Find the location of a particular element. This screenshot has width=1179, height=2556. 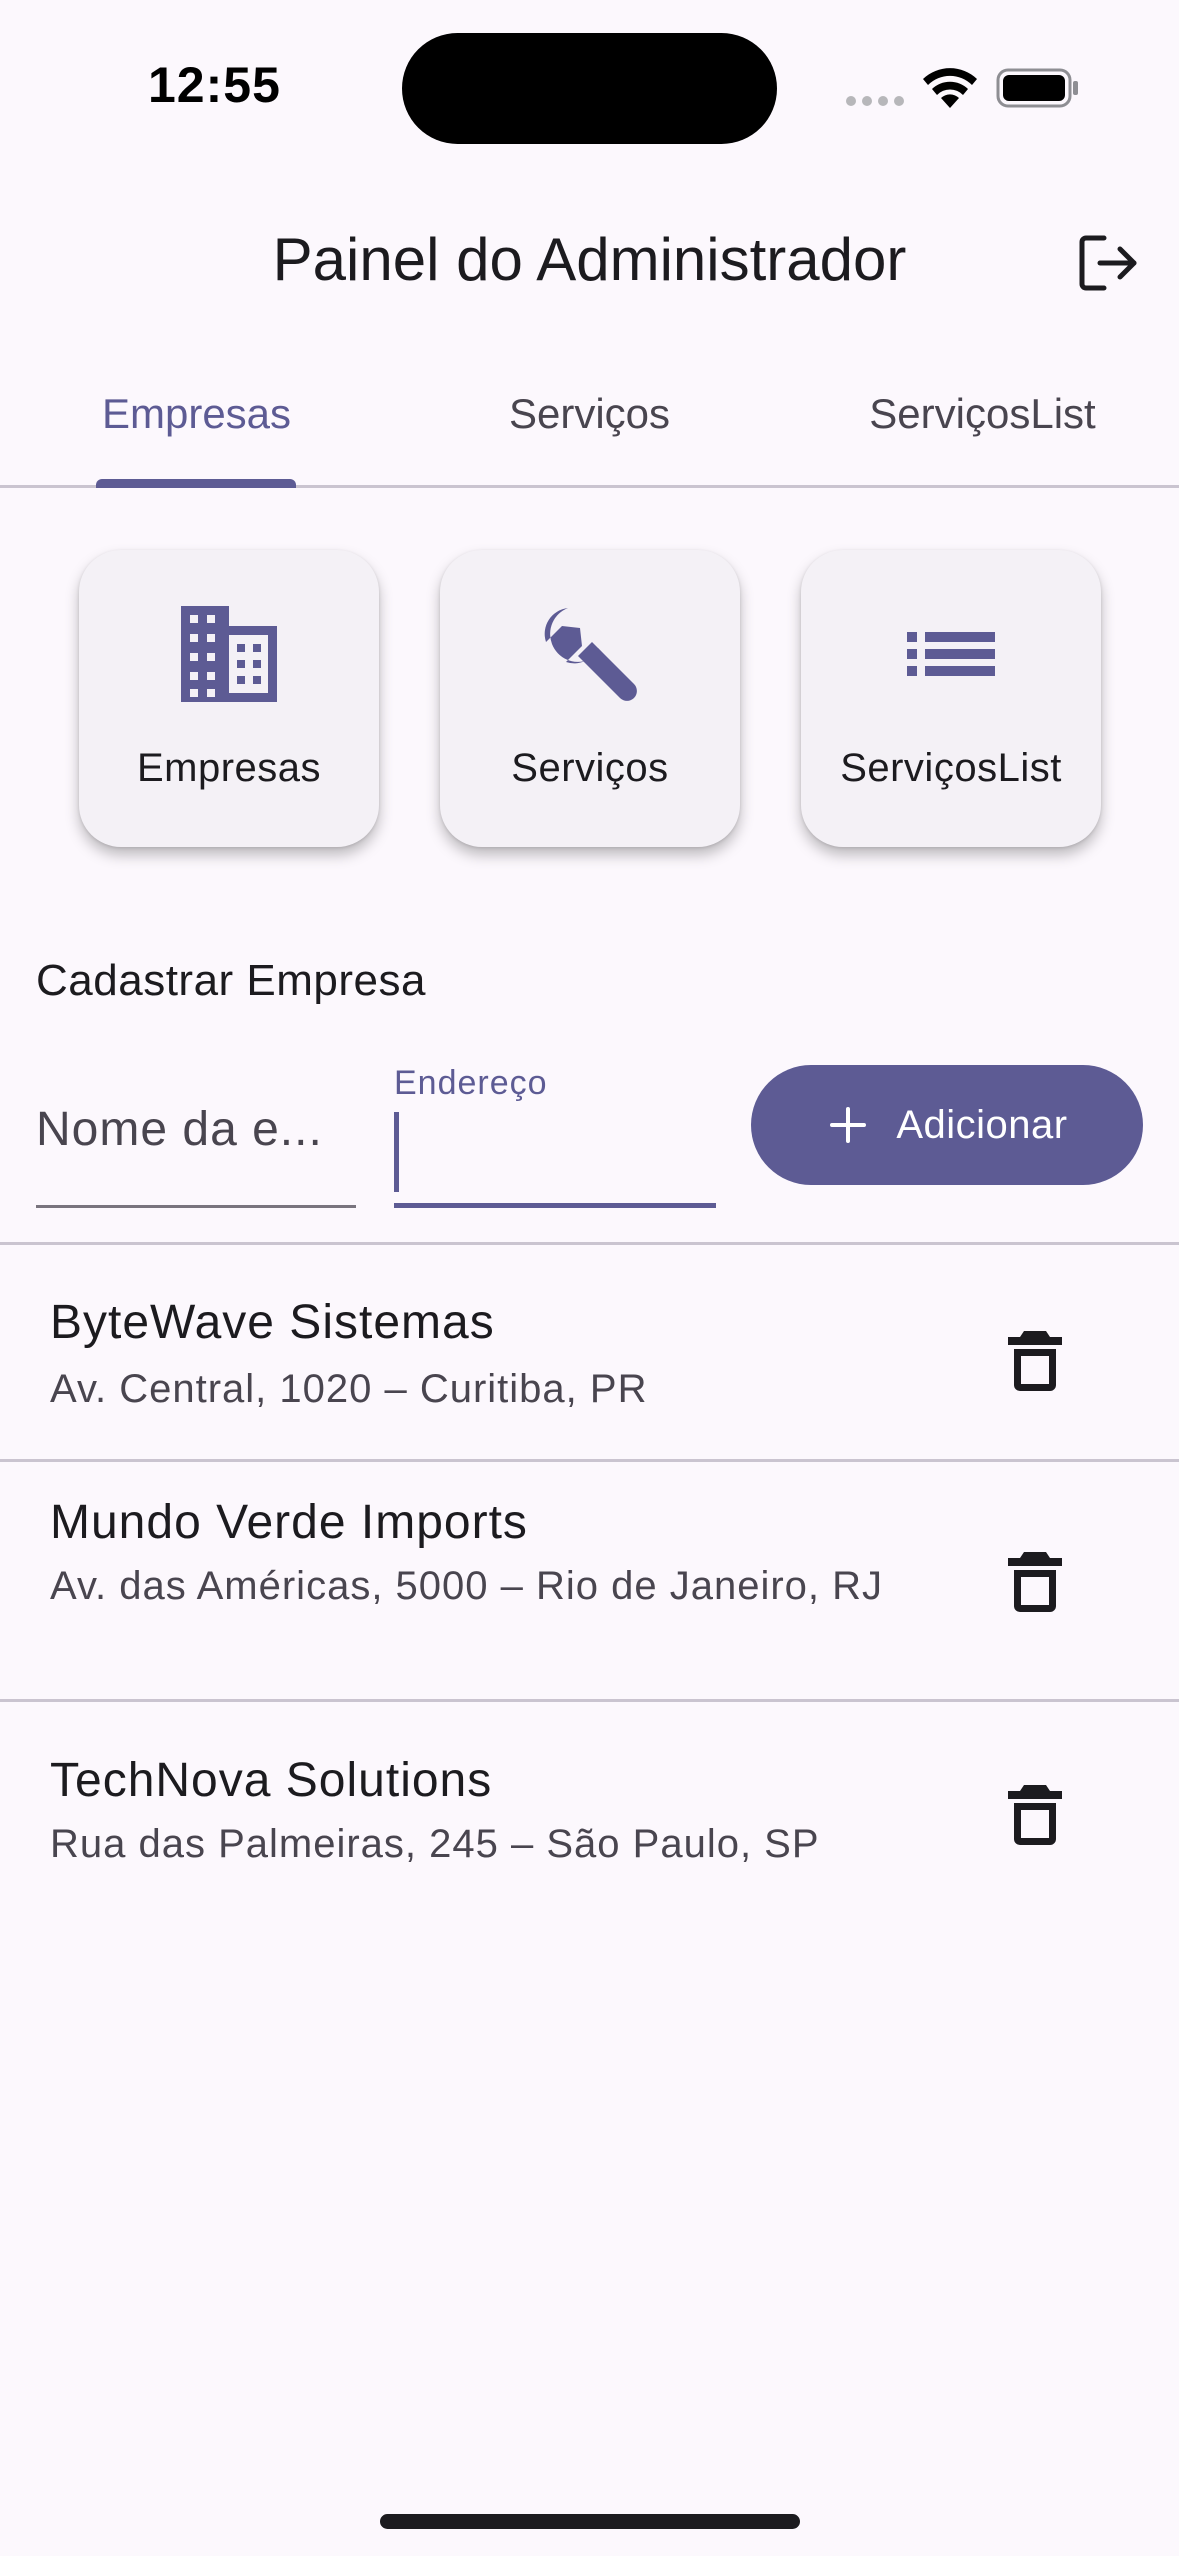

add-company-button: Adicionar is located at coordinates (947, 1125).